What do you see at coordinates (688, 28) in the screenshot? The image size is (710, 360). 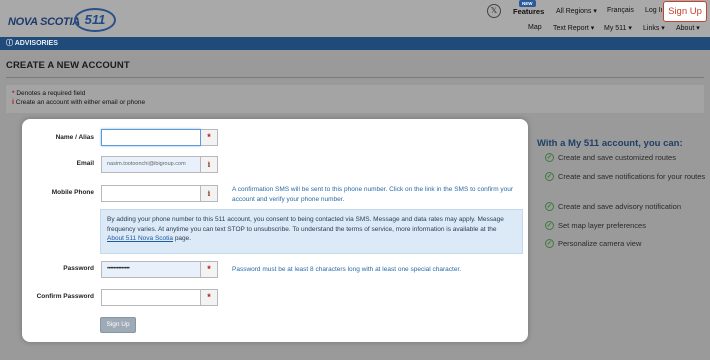 I see `nav-about: About ▾` at bounding box center [688, 28].